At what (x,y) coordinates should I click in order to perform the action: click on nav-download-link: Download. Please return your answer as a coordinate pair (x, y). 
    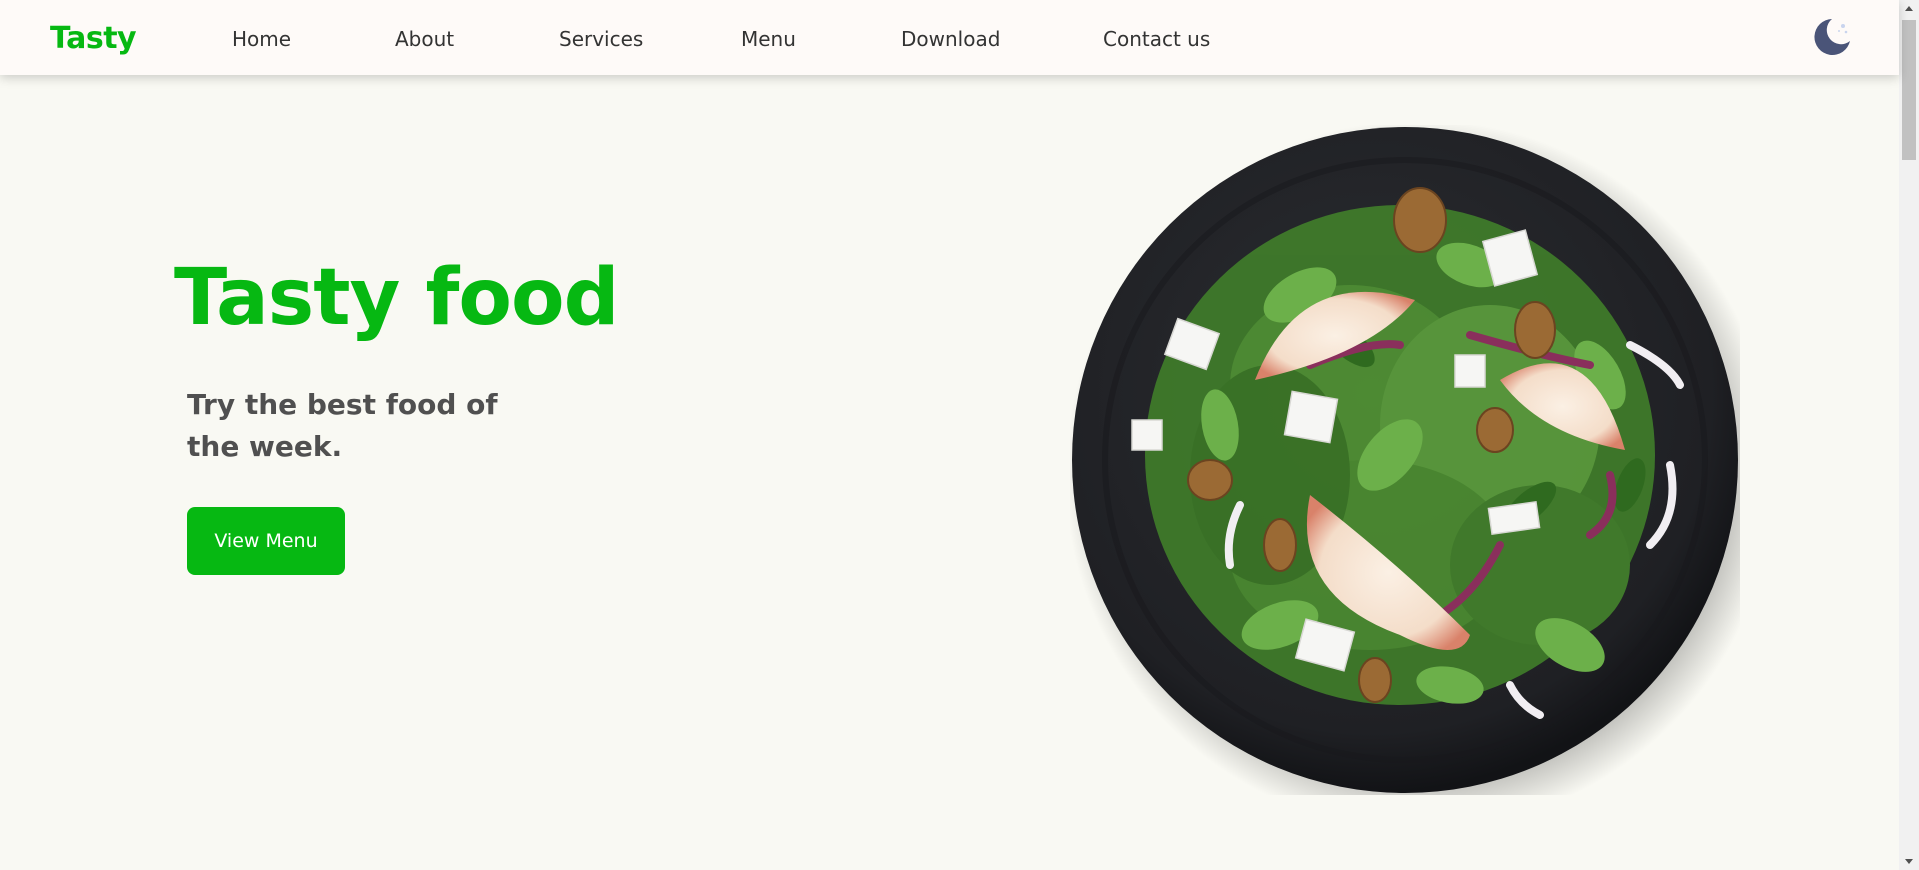
    Looking at the image, I should click on (950, 39).